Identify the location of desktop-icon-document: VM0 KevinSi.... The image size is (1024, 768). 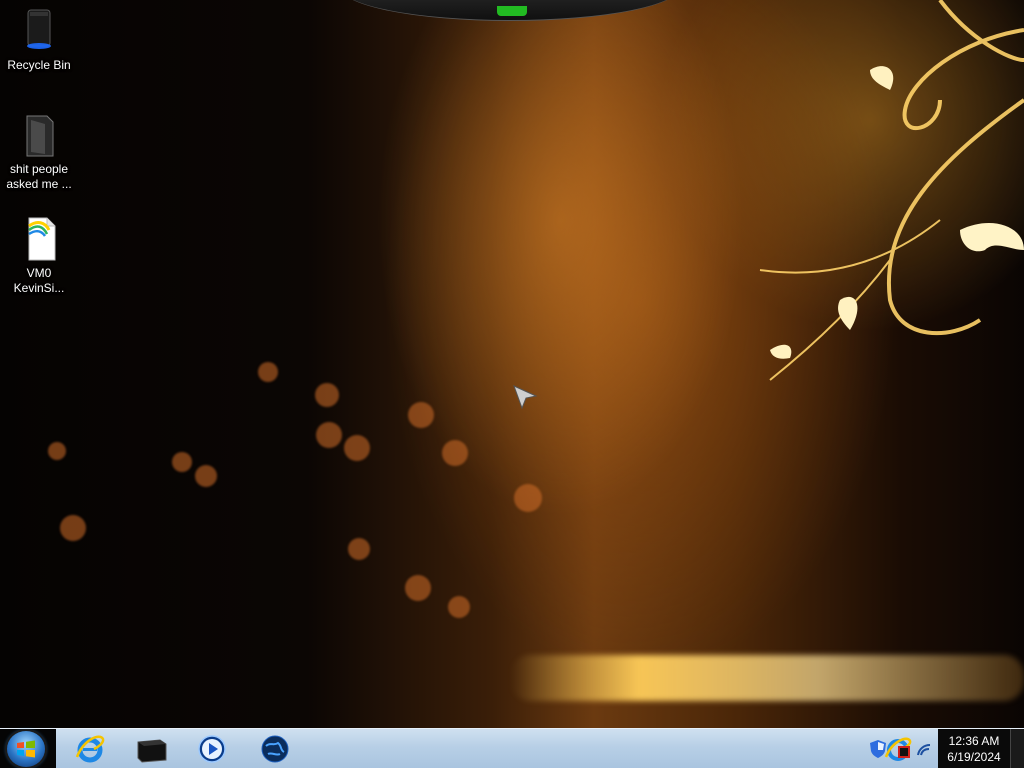
(39, 256).